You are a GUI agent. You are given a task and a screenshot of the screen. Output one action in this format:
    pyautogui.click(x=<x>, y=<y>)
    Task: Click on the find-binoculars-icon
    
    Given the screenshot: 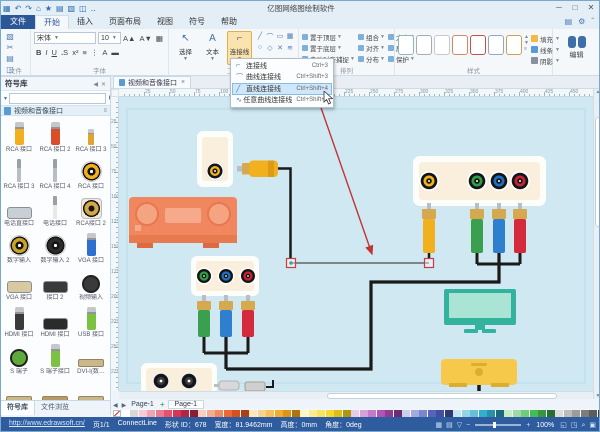 What is the action you would take?
    pyautogui.click(x=576, y=42)
    